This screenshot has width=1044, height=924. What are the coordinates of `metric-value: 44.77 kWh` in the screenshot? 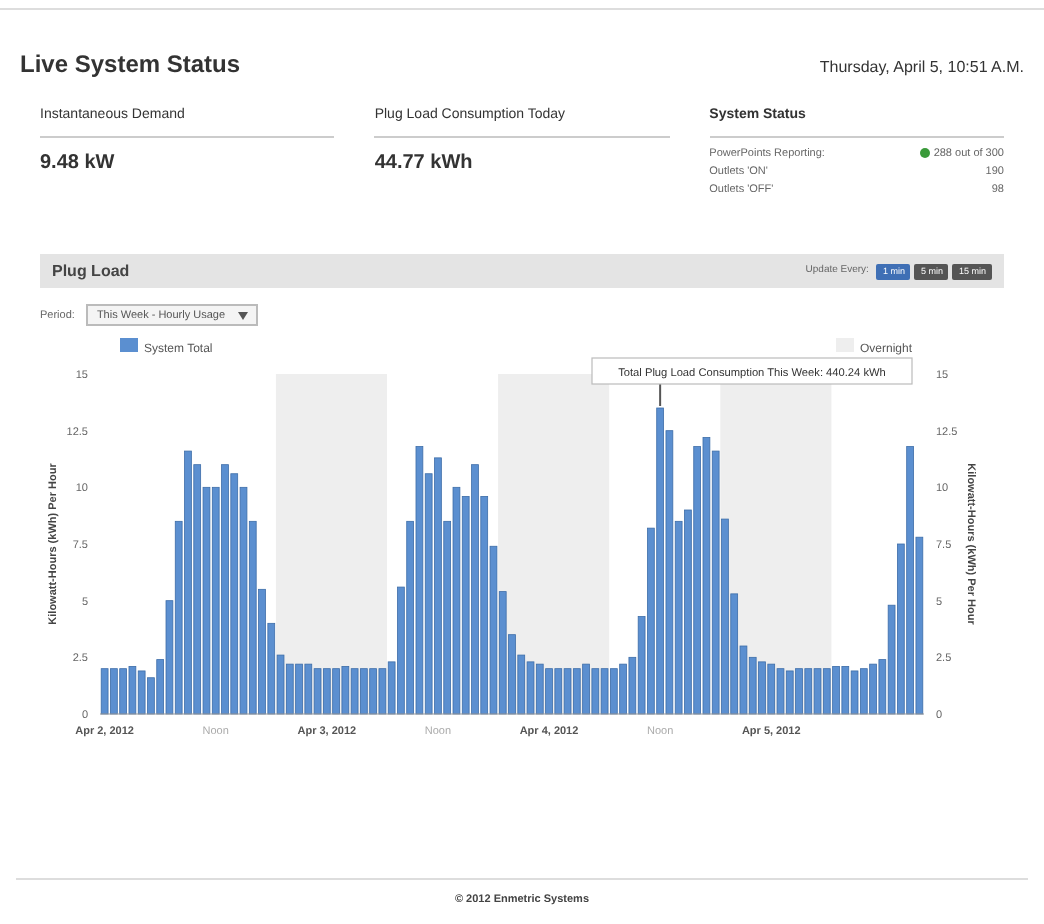 It's located at (424, 163).